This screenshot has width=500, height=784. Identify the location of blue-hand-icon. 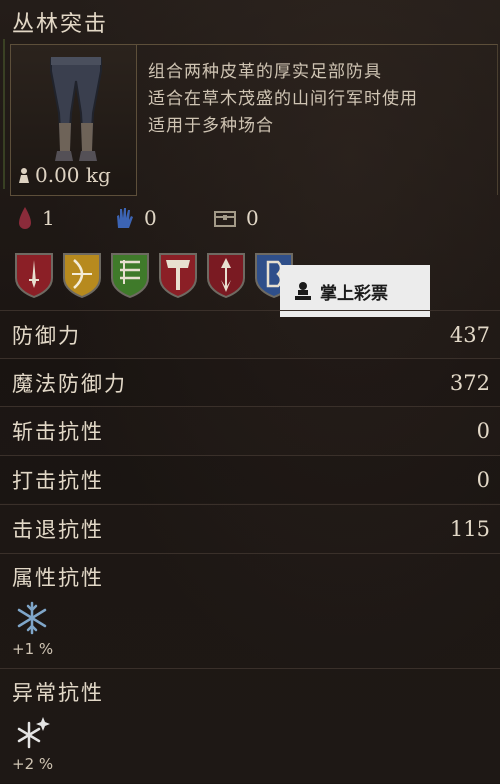
(125, 218).